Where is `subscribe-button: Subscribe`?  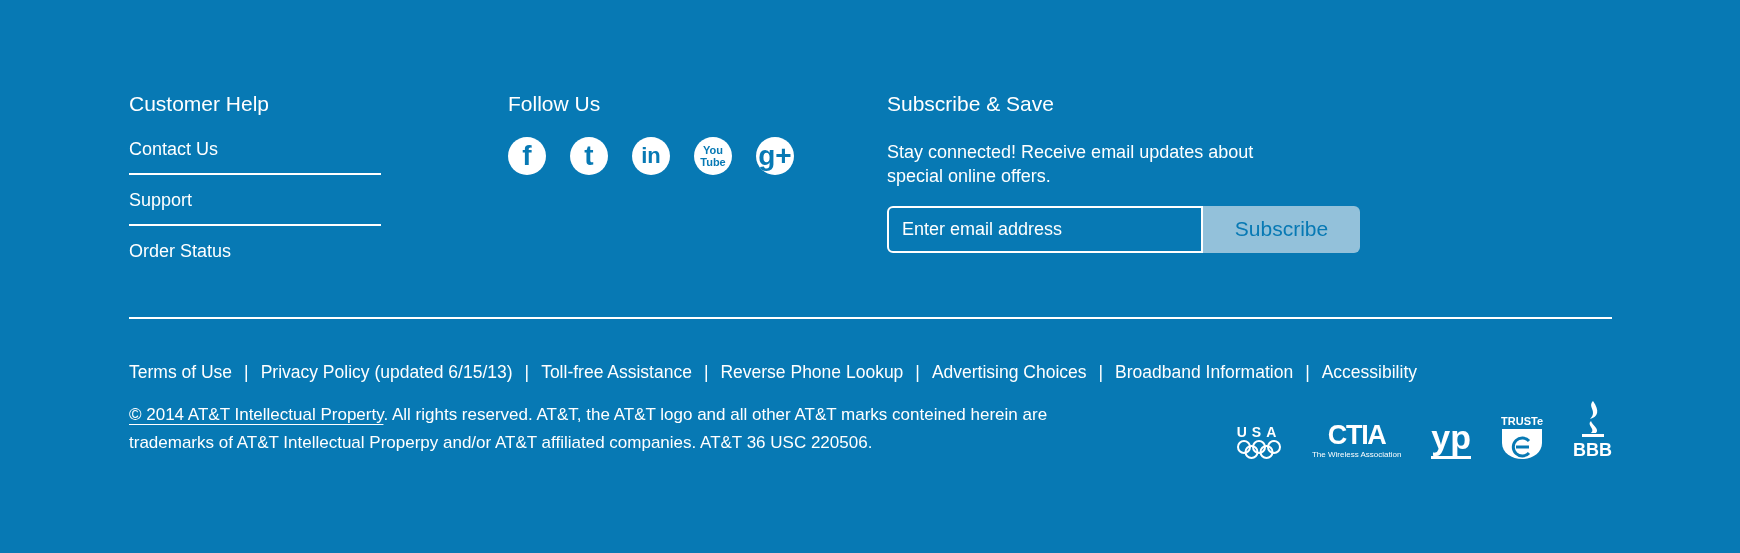
subscribe-button: Subscribe is located at coordinates (1281, 229).